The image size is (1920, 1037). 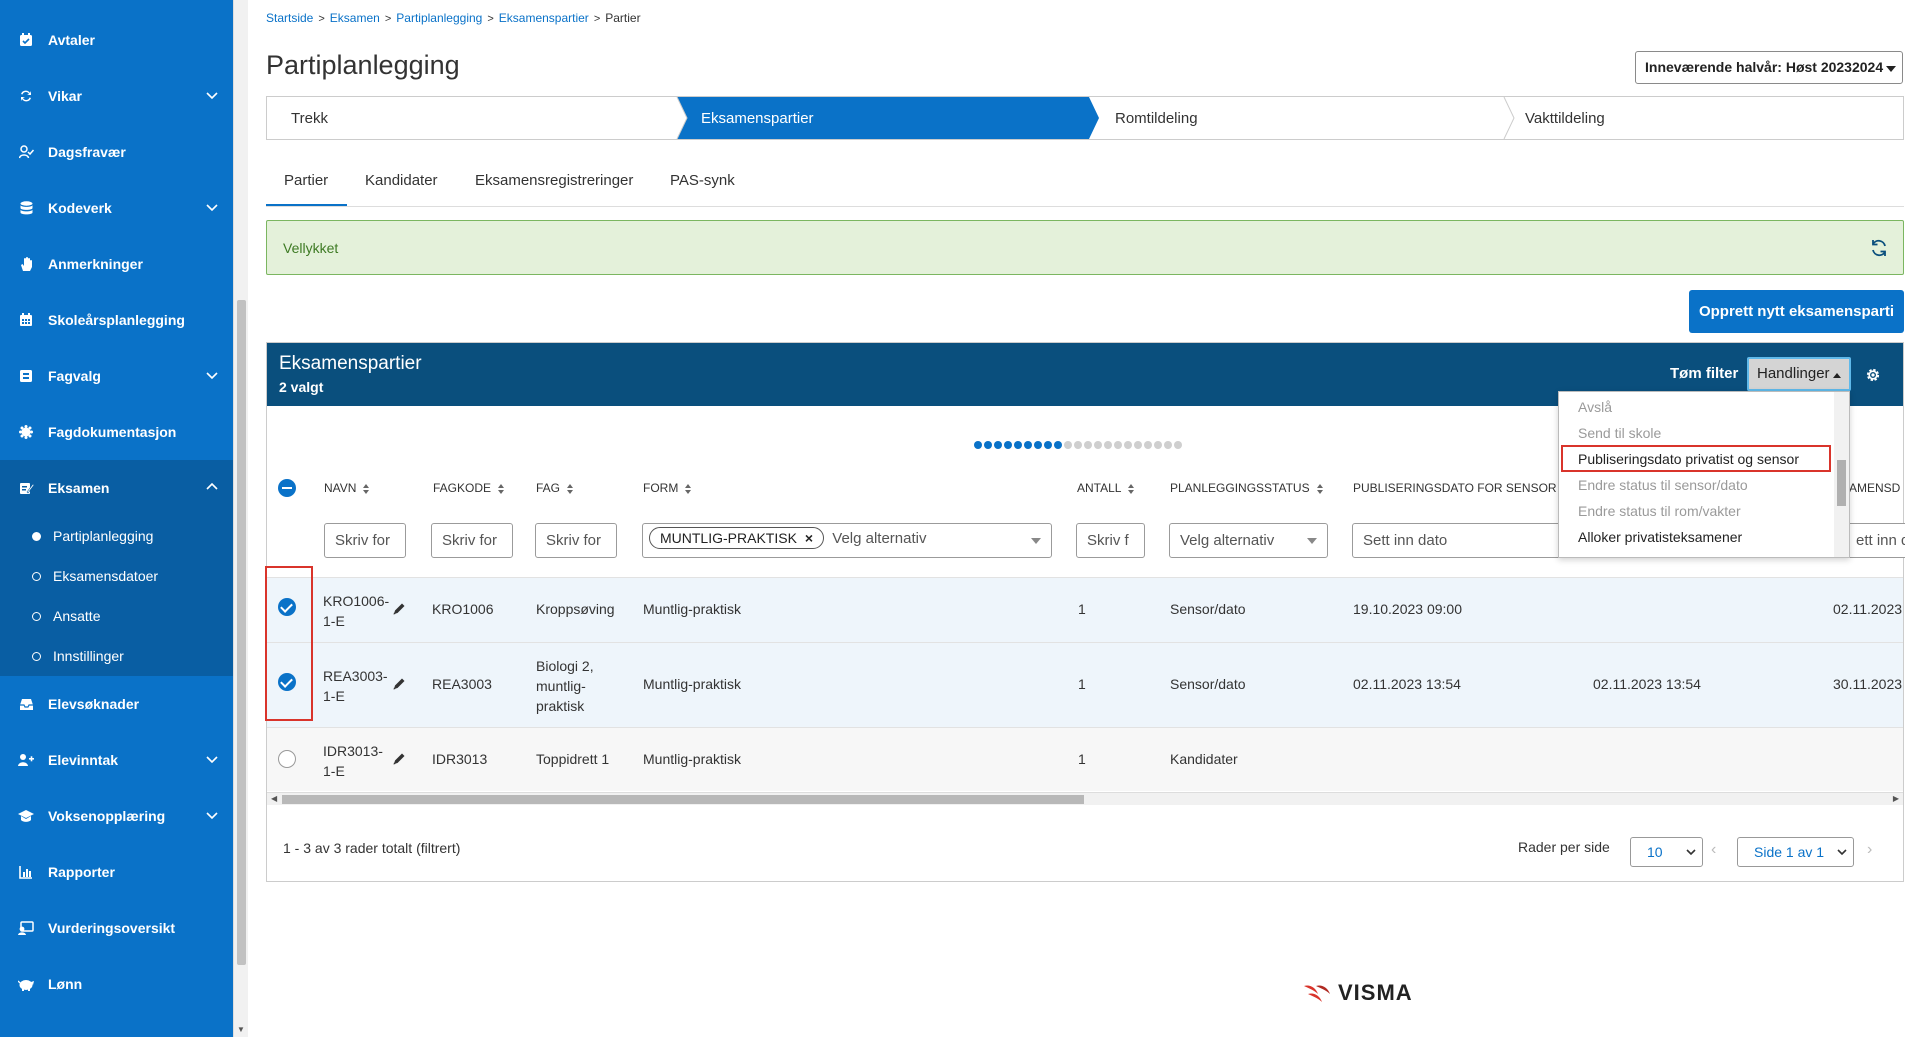 I want to click on column-header-navn: NAVN, so click(x=347, y=488).